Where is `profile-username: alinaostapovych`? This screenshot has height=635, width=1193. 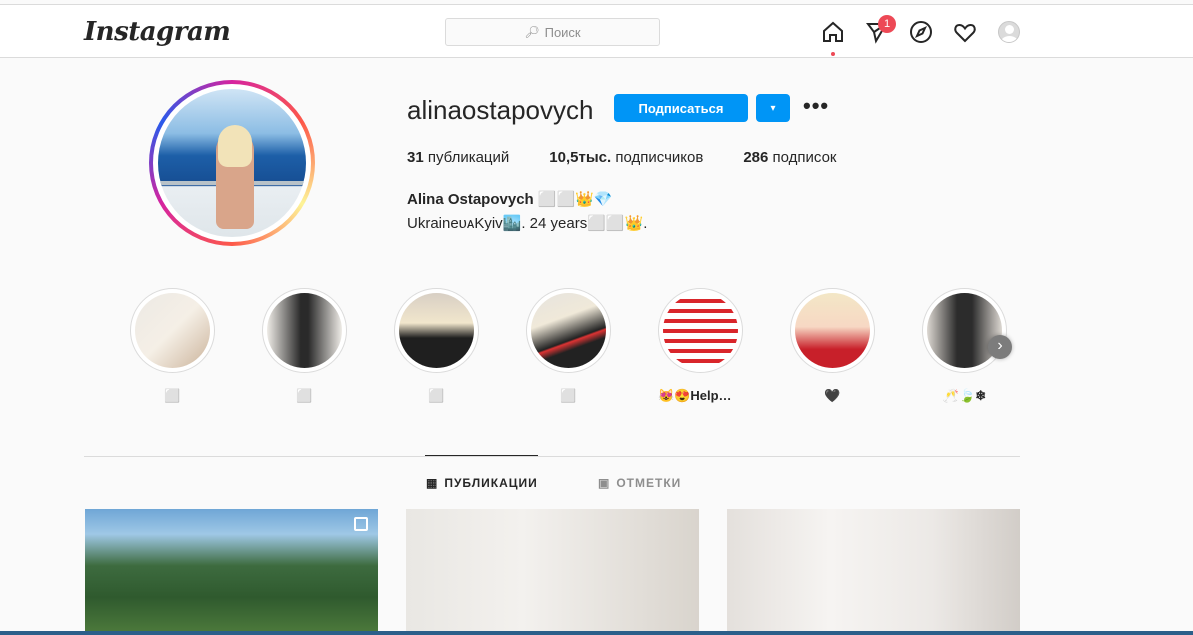
profile-username: alinaostapovych is located at coordinates (500, 110).